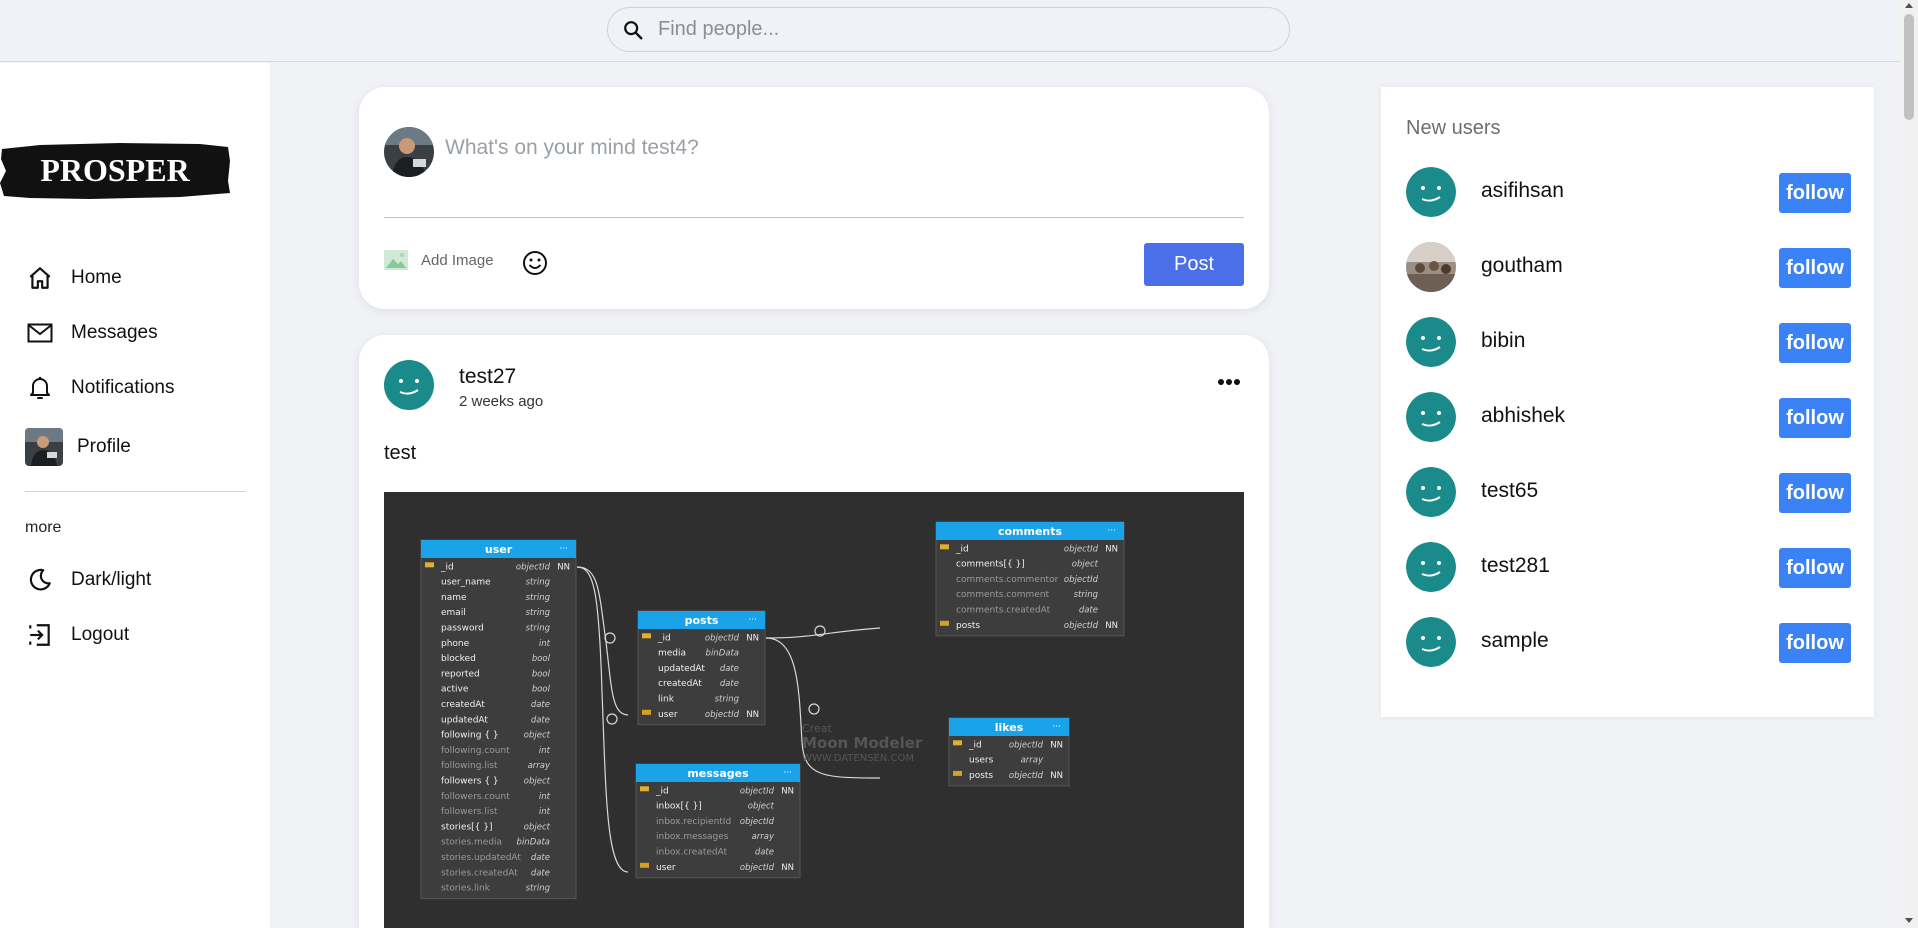  Describe the element at coordinates (1909, 5) in the screenshot. I see `scroll-up-icon` at that location.